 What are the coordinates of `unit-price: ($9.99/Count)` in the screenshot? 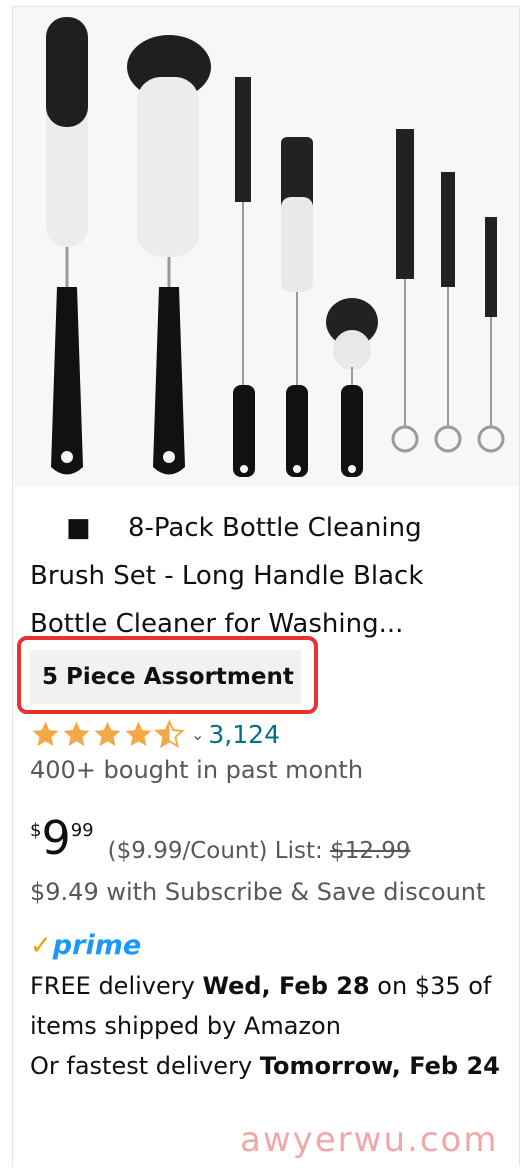 It's located at (187, 851).